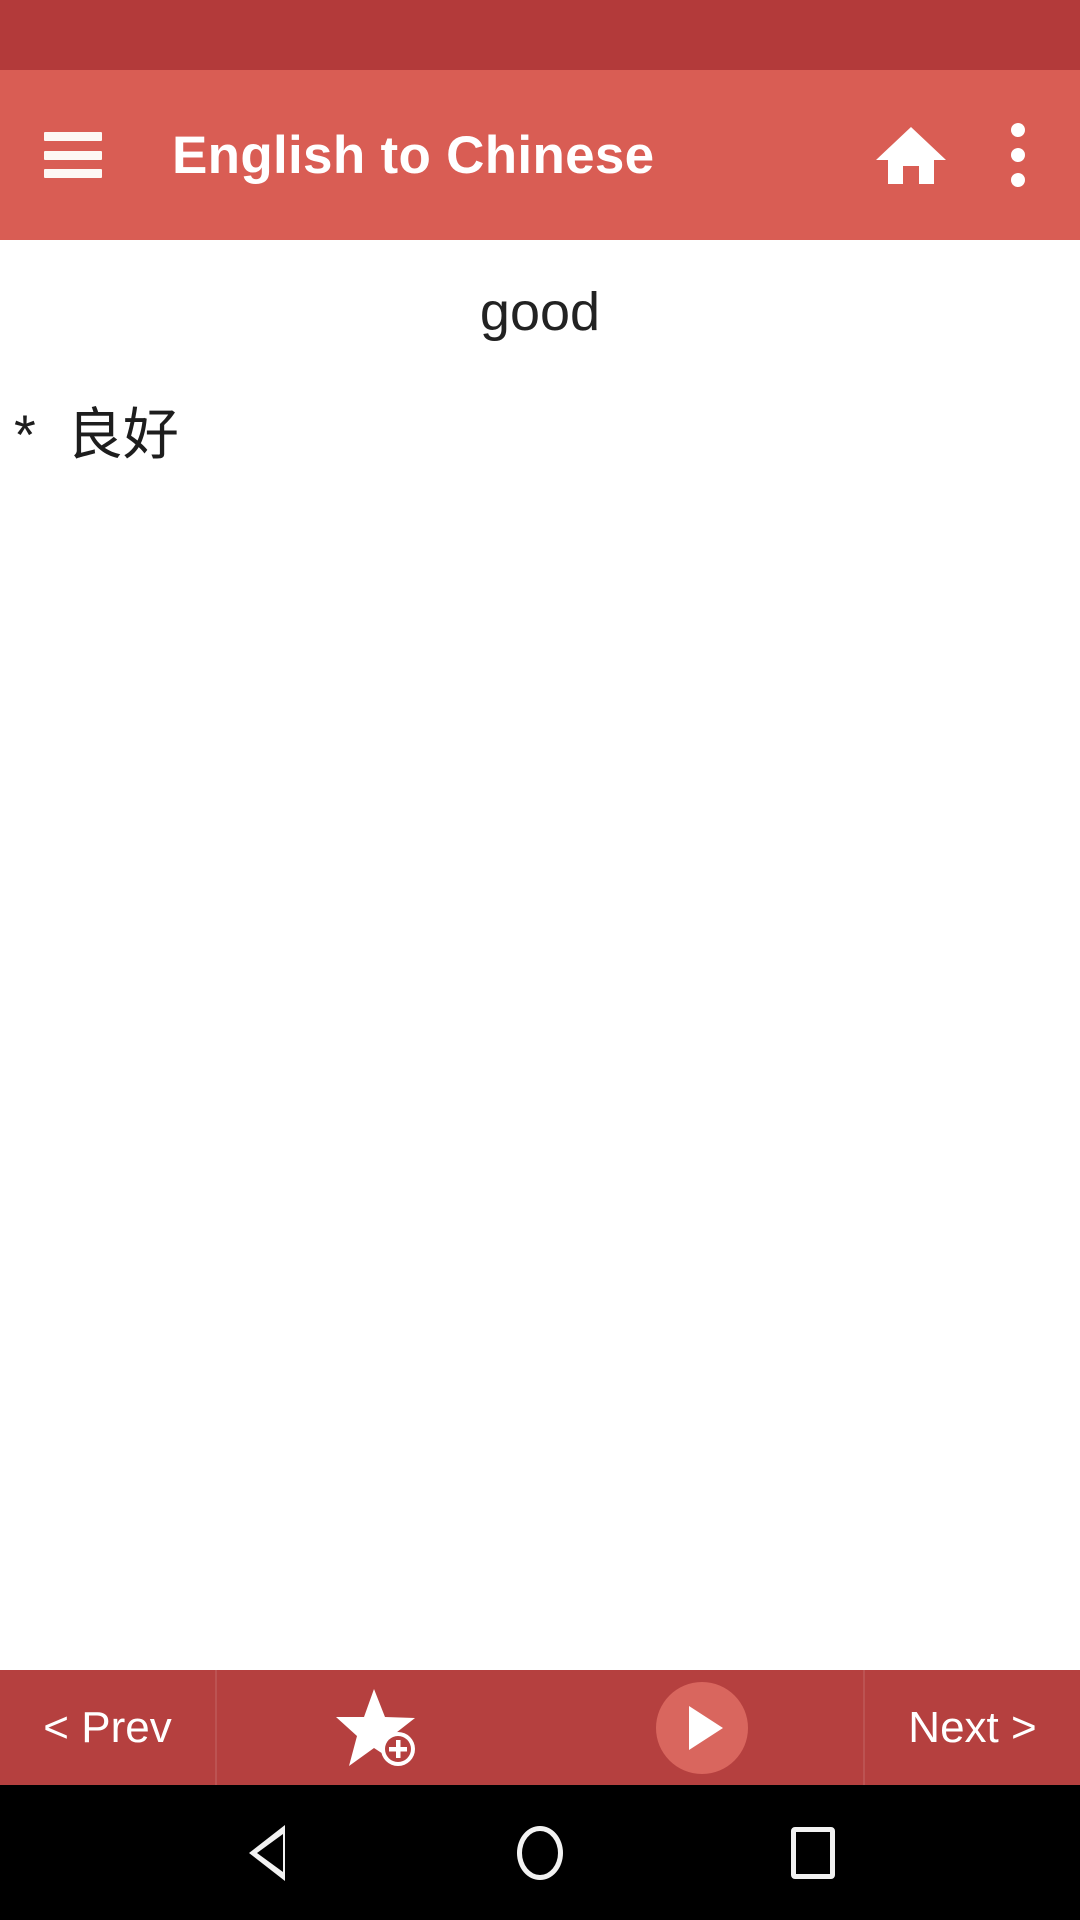 This screenshot has width=1080, height=1920. I want to click on play-icon, so click(701, 1727).